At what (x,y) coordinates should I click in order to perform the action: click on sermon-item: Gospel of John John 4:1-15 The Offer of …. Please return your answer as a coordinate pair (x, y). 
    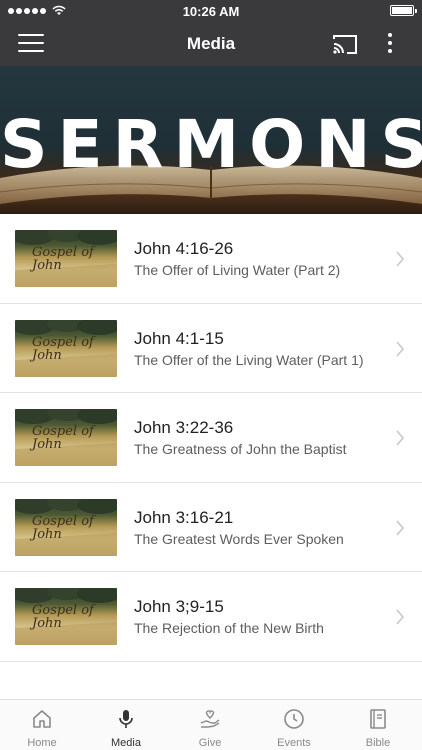
    Looking at the image, I should click on (211, 348).